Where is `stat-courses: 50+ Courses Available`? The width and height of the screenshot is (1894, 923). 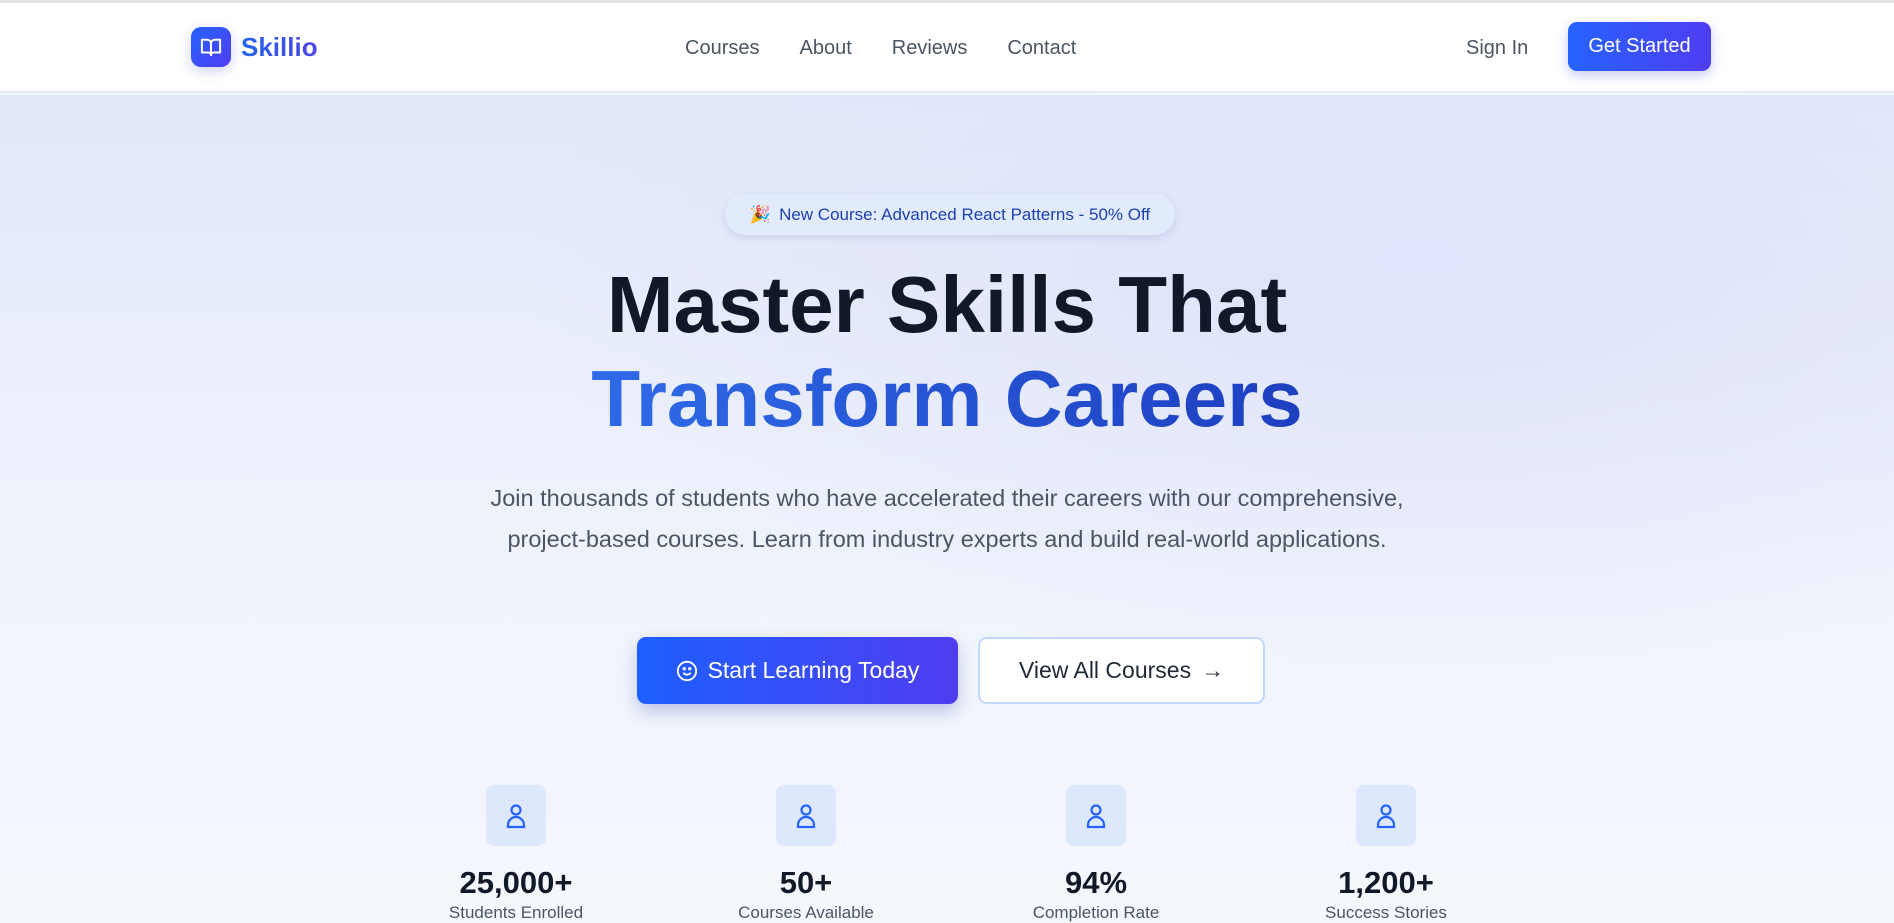
stat-courses: 50+ Courses Available is located at coordinates (806, 854).